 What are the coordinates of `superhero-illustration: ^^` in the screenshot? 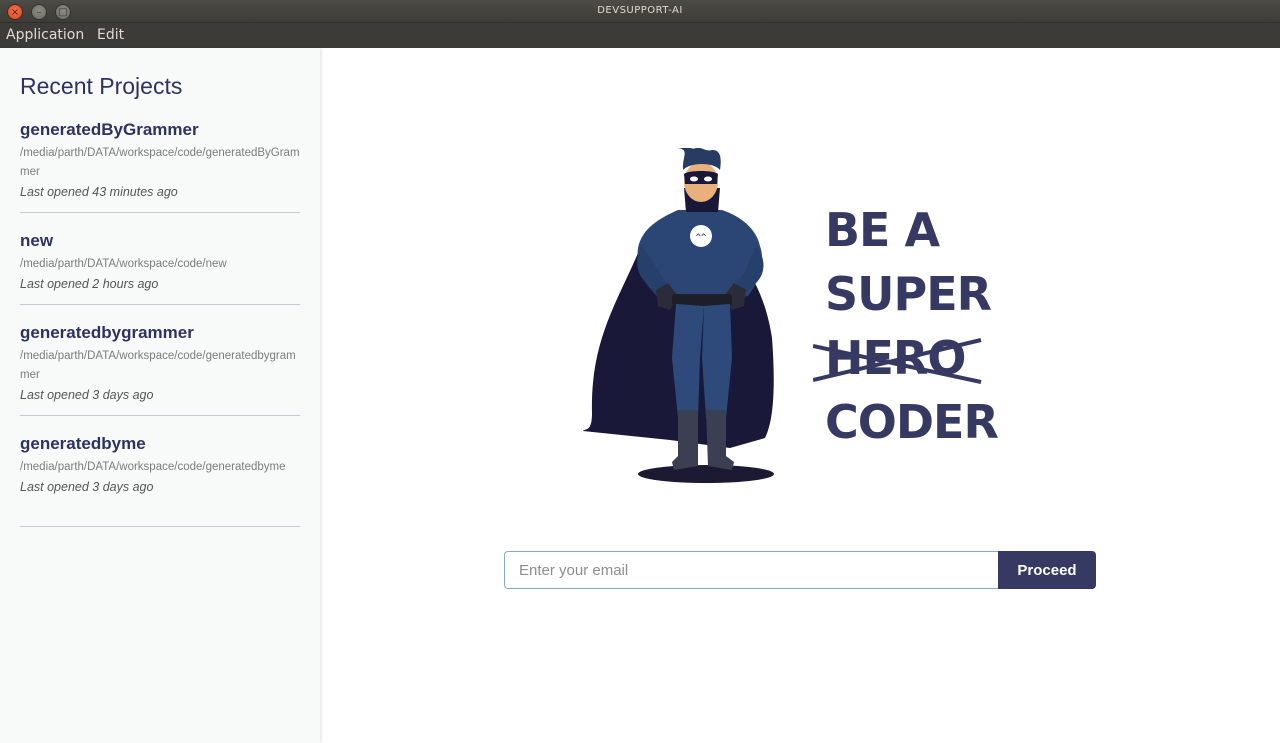 It's located at (678, 315).